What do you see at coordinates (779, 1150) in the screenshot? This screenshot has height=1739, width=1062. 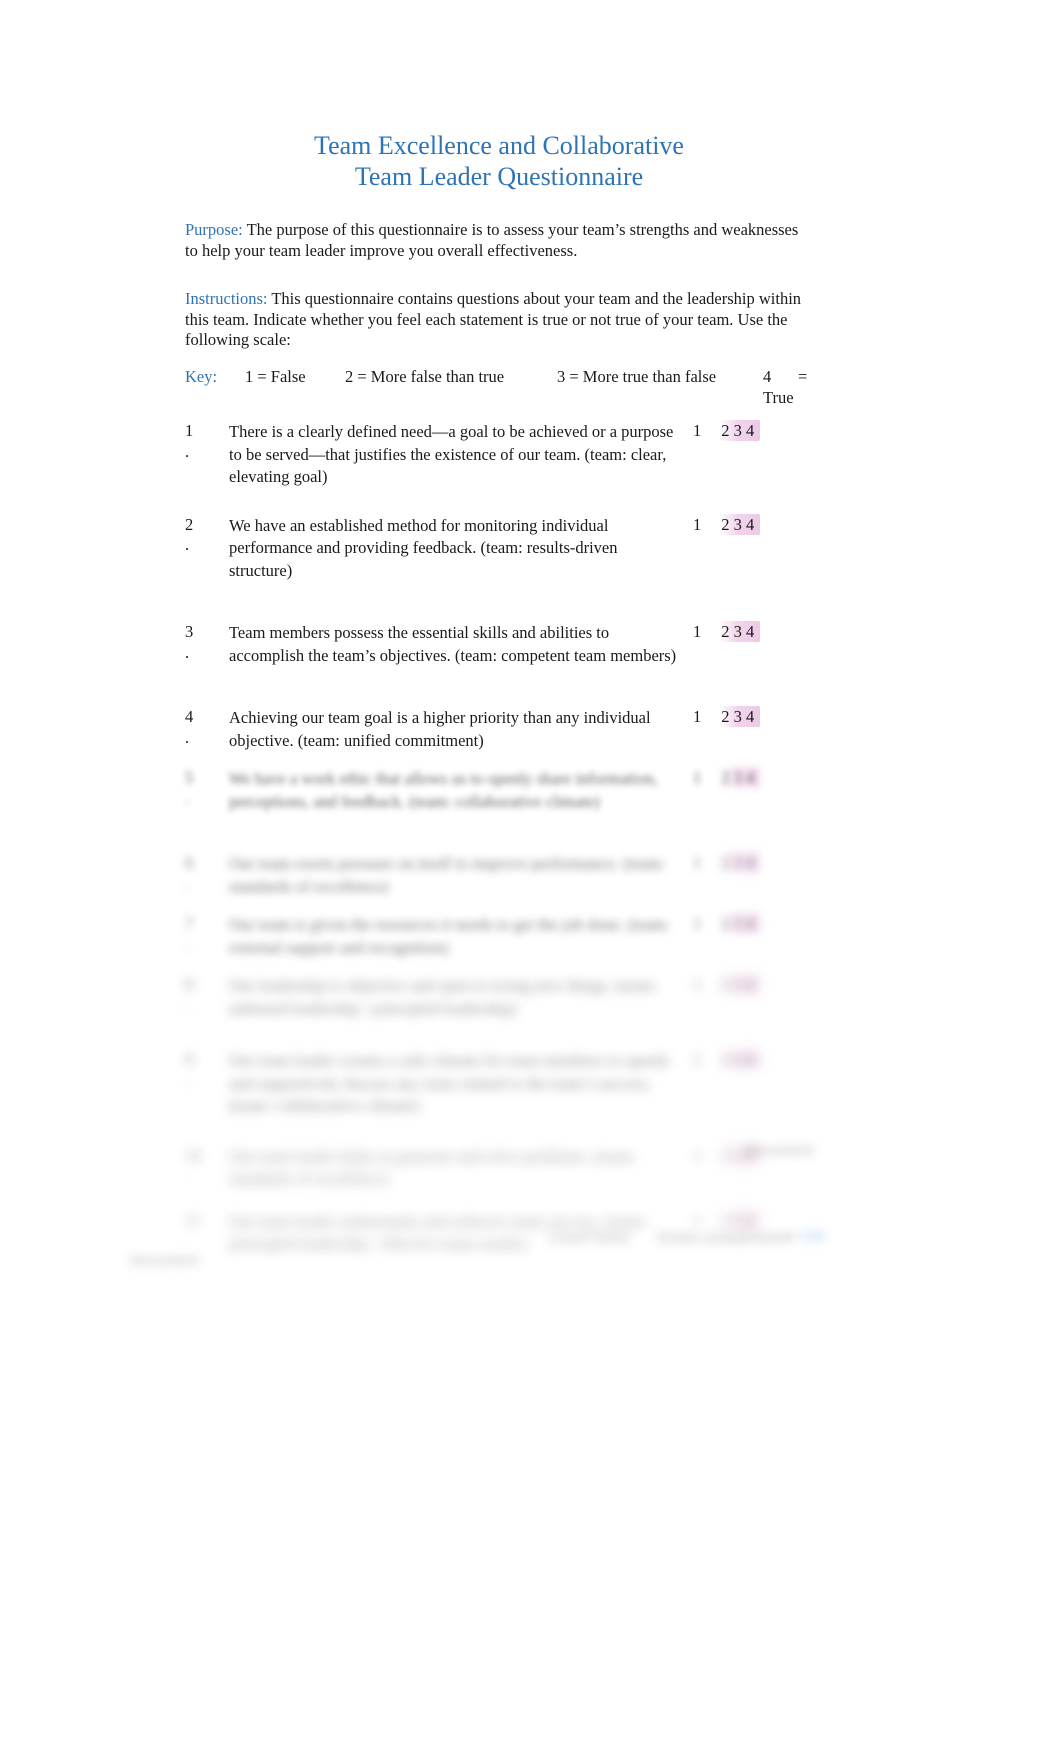 I see `footer-mark-a: Document` at bounding box center [779, 1150].